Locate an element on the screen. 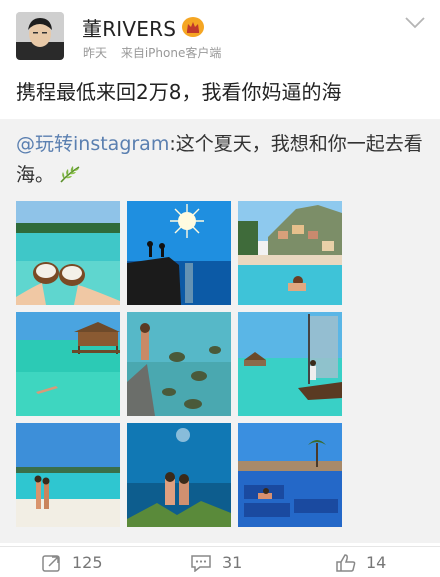 This screenshot has width=440, height=577. username-row: 董RIVERS is located at coordinates (143, 27).